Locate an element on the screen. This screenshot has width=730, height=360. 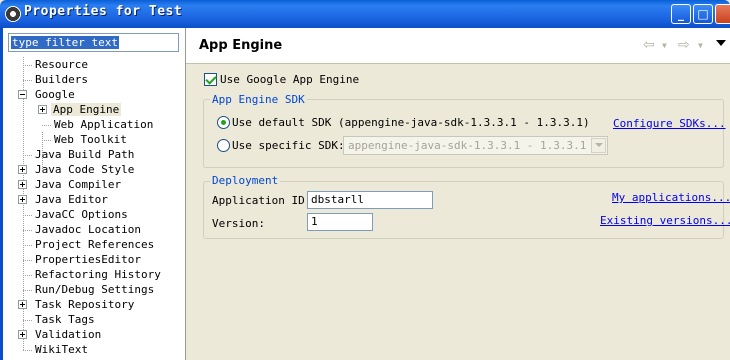
tree-item-label: Resource is located at coordinates (61, 64).